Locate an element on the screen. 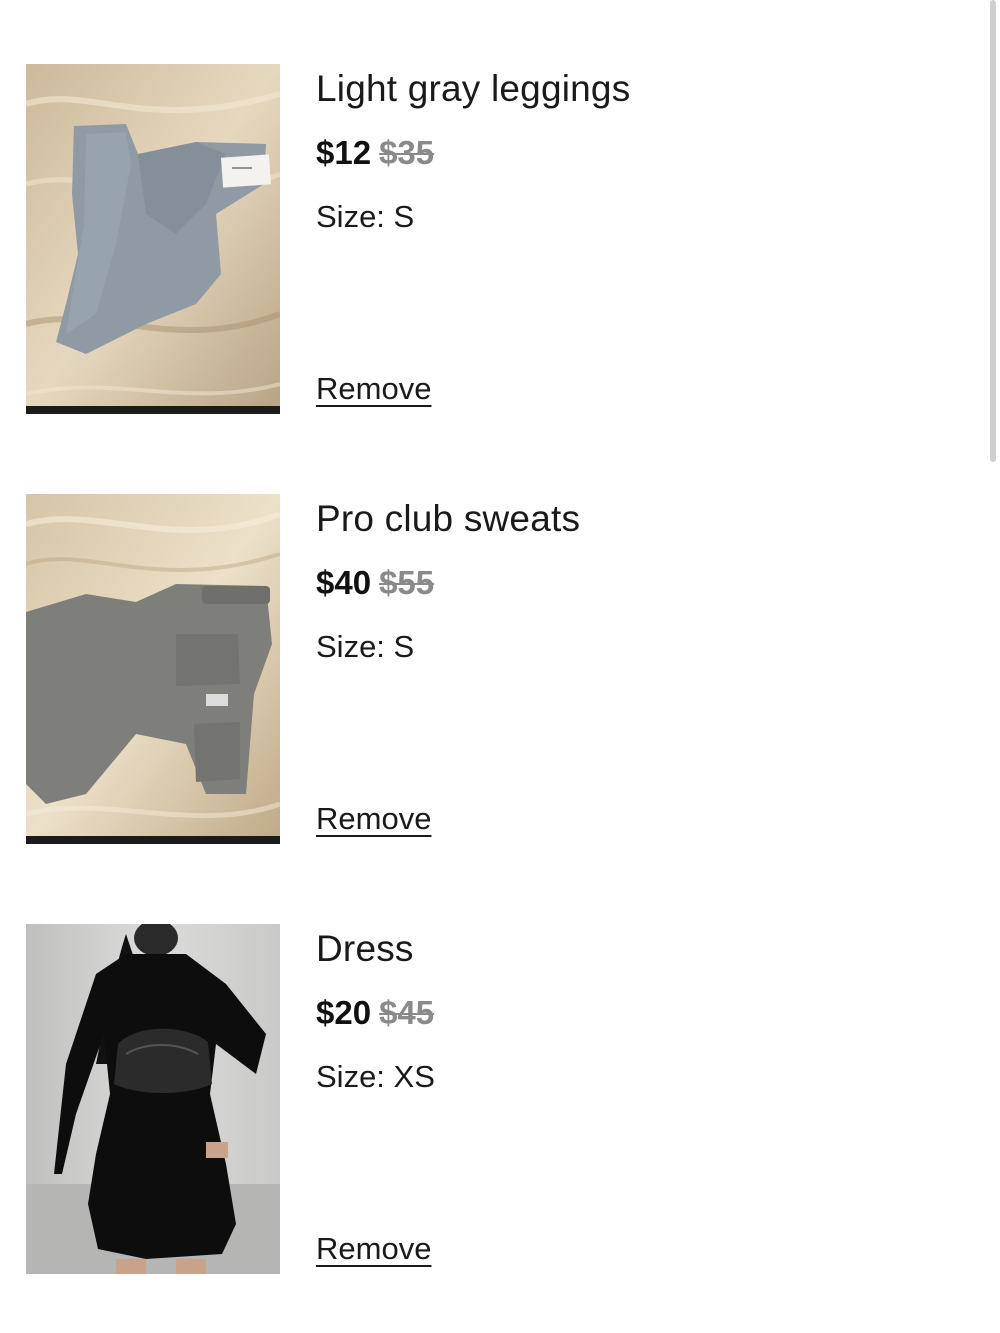 The height and width of the screenshot is (1333, 1000). price-row: $40 $55 is located at coordinates (375, 583).